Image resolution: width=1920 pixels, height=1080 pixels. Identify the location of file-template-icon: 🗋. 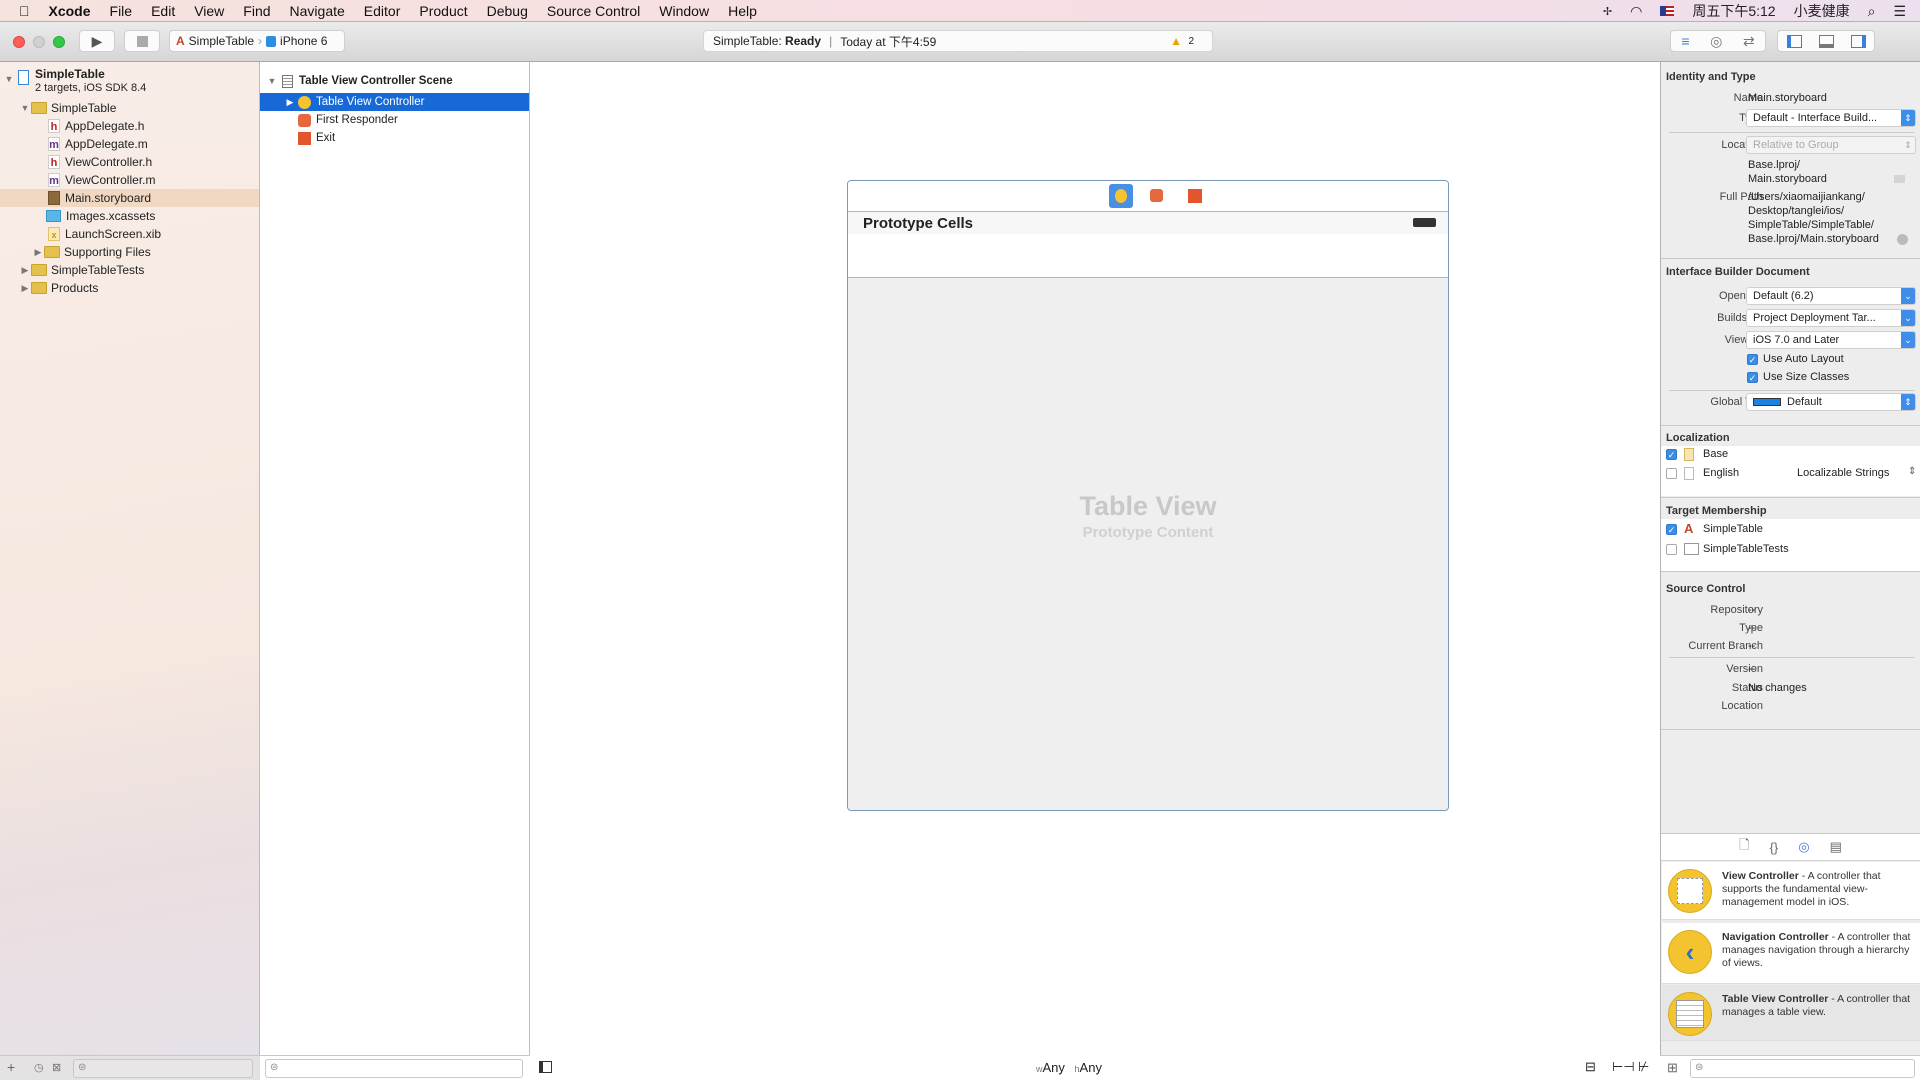
(1744, 847).